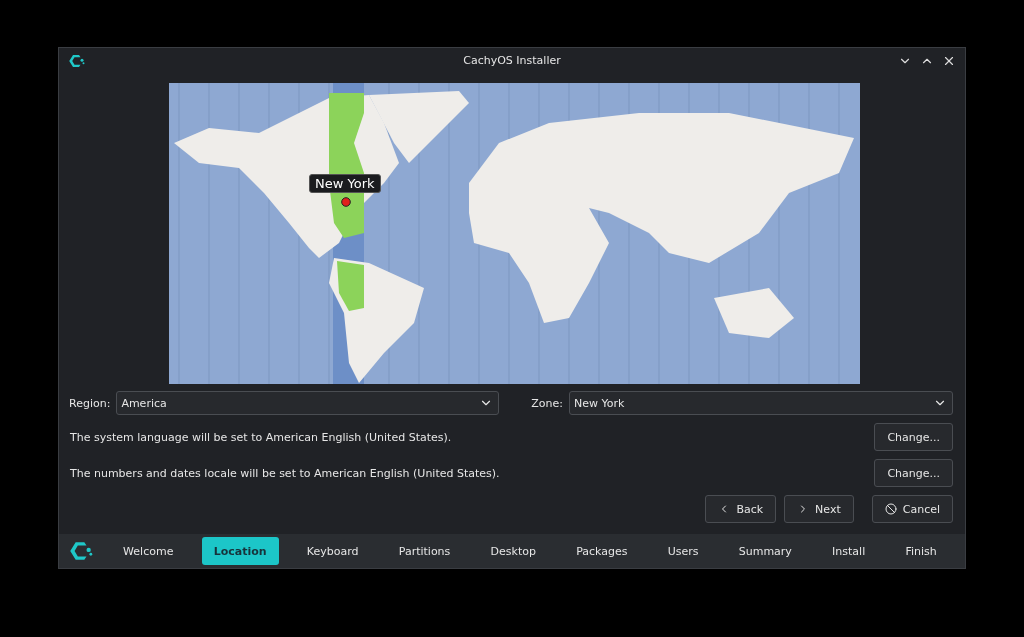 This screenshot has height=637, width=1024. What do you see at coordinates (424, 551) in the screenshot?
I see `step-tab: Partitions` at bounding box center [424, 551].